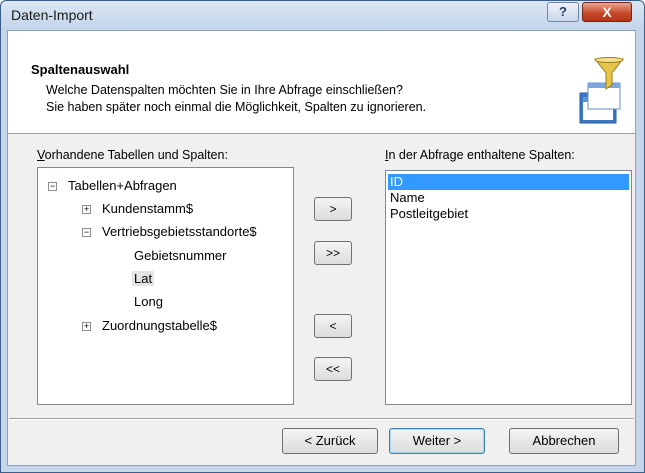 The width and height of the screenshot is (645, 473). Describe the element at coordinates (148, 301) in the screenshot. I see `tree-node-label: Long` at that location.